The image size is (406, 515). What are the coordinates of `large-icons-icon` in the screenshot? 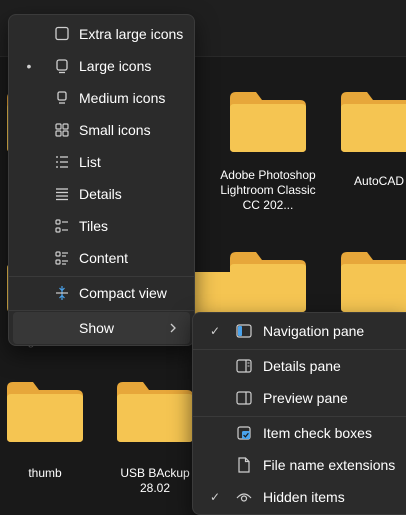 It's located at (62, 66).